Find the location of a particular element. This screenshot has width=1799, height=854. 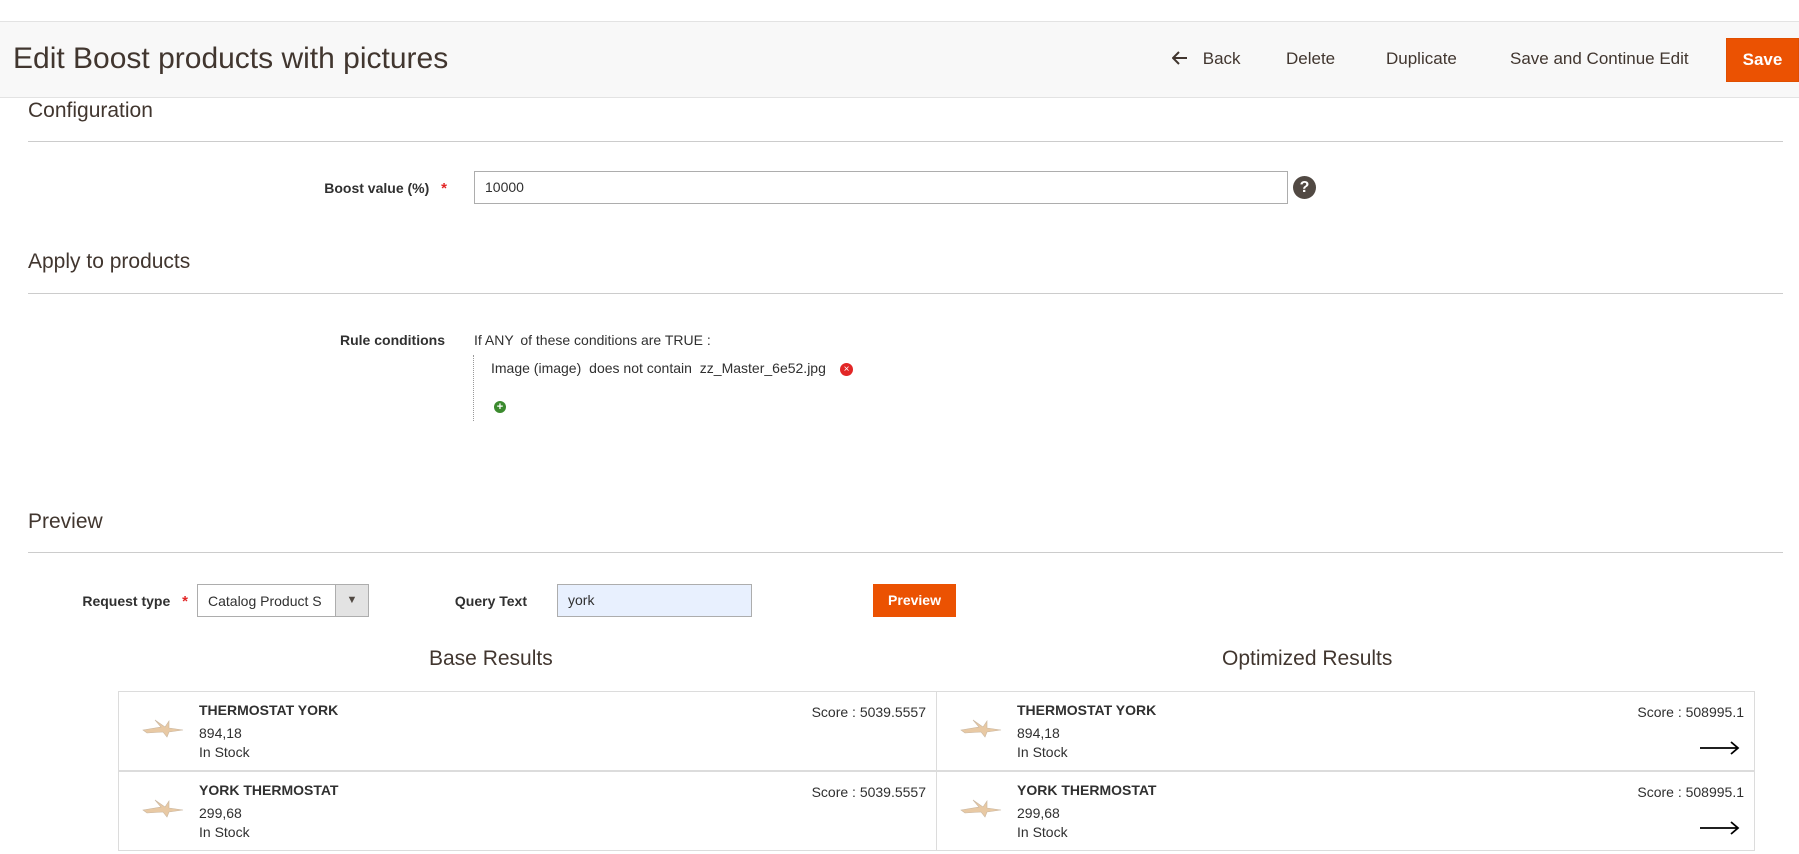

query-text-input: york is located at coordinates (654, 600).